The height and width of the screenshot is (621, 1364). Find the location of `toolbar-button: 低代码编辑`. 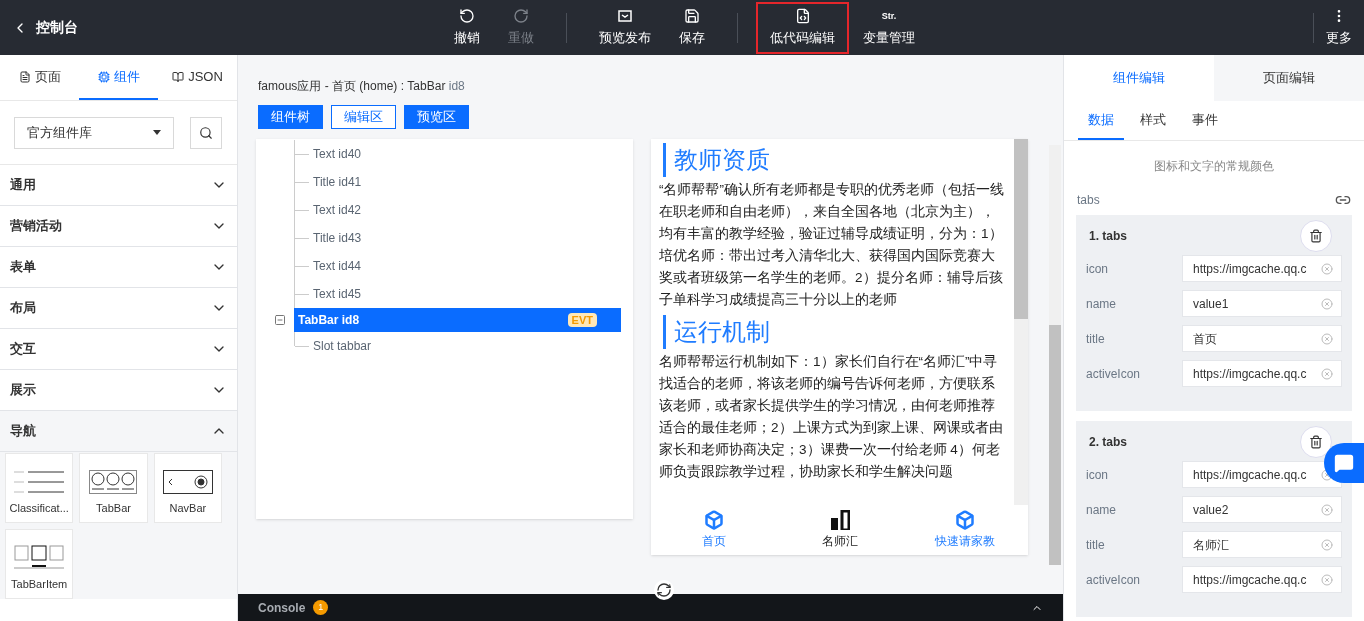

toolbar-button: 低代码编辑 is located at coordinates (802, 27).